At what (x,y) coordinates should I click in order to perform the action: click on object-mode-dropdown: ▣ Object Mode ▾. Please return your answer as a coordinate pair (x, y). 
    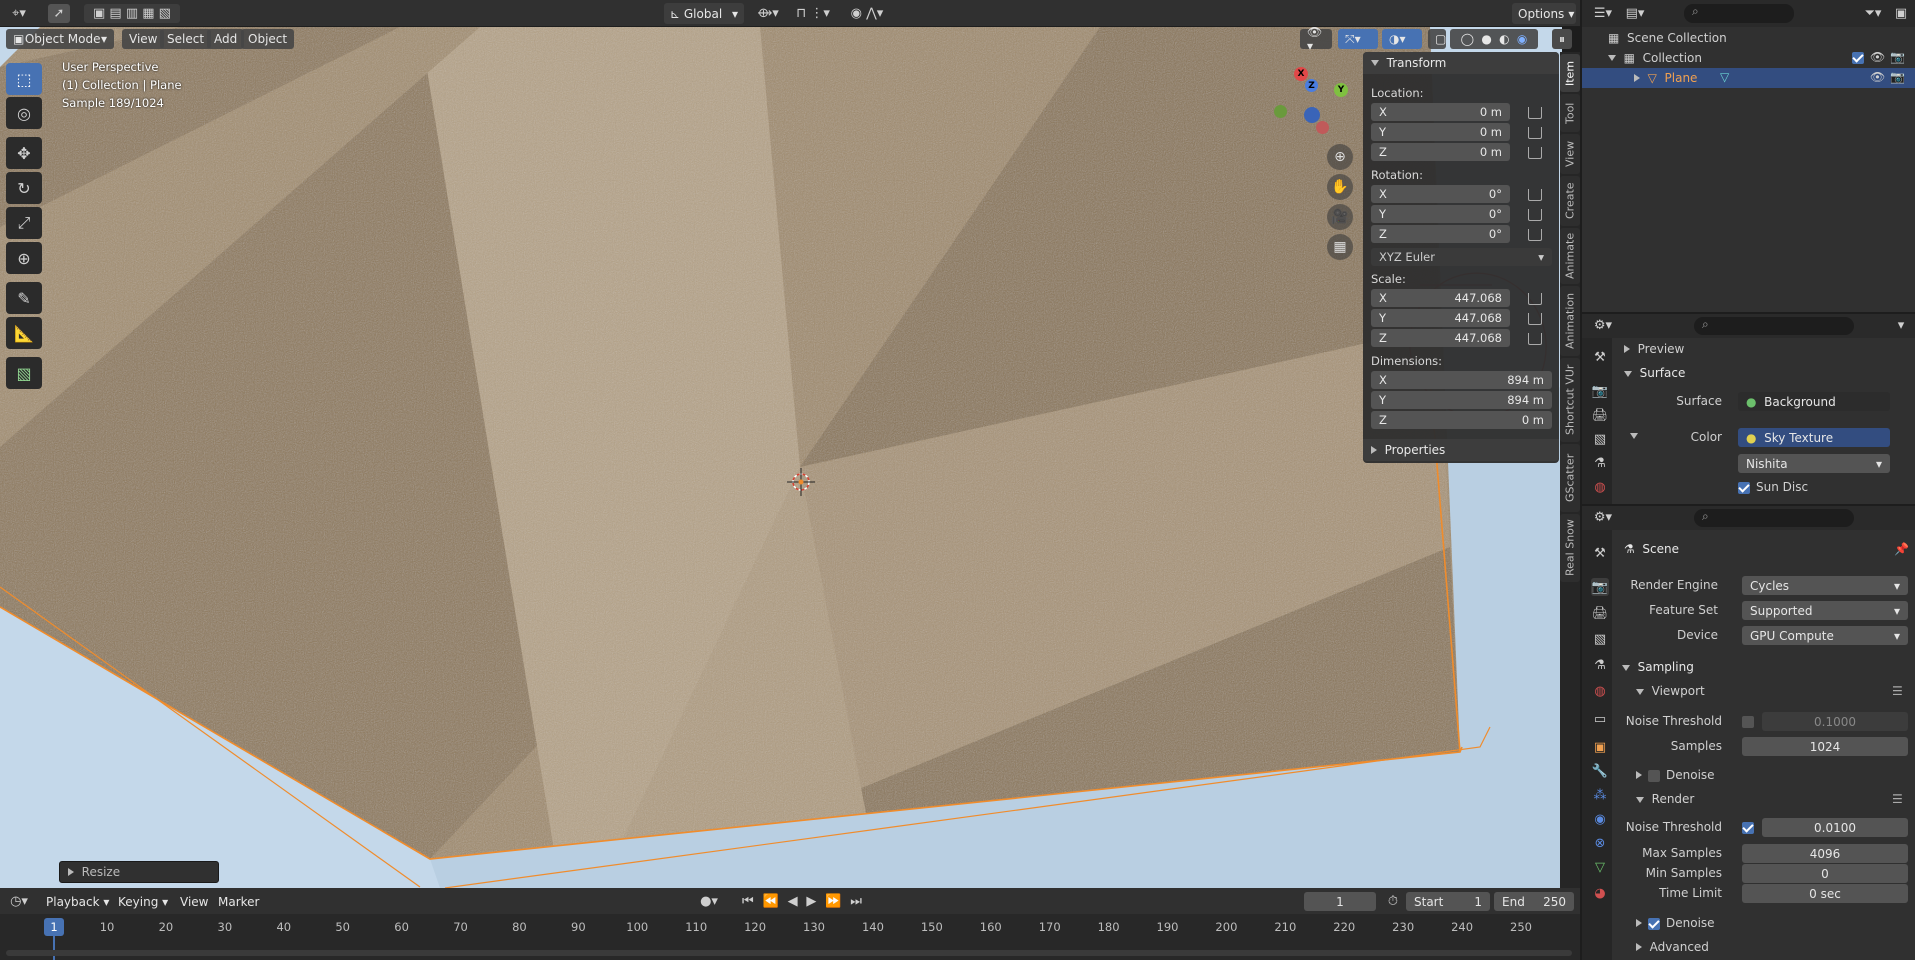
    Looking at the image, I should click on (60, 39).